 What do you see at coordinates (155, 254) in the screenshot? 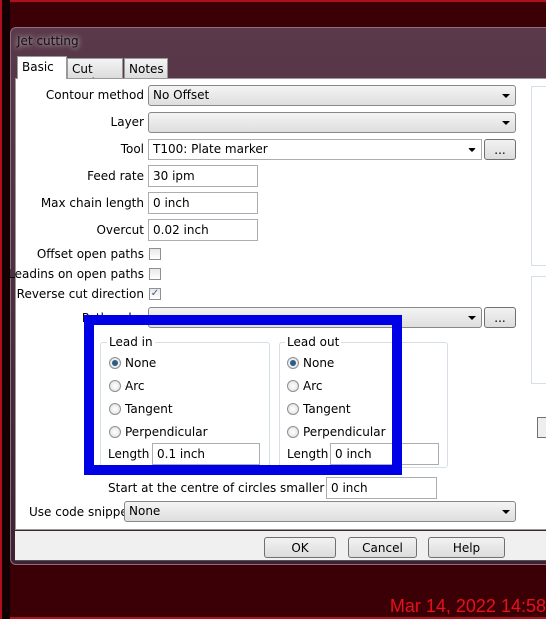
I see `offset-open-paths-checkbox` at bounding box center [155, 254].